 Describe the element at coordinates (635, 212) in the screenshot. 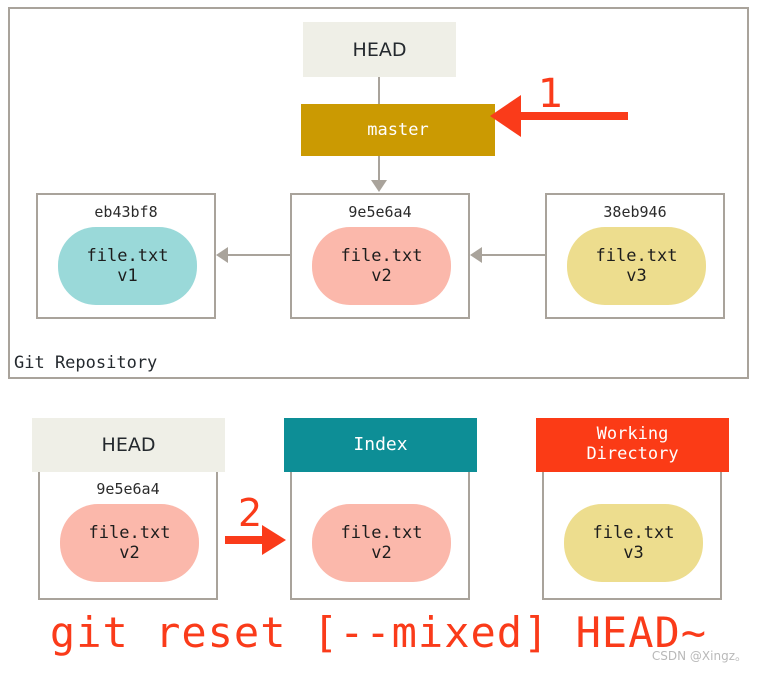

I see `commit-hash-38eb946: 38eb946` at that location.